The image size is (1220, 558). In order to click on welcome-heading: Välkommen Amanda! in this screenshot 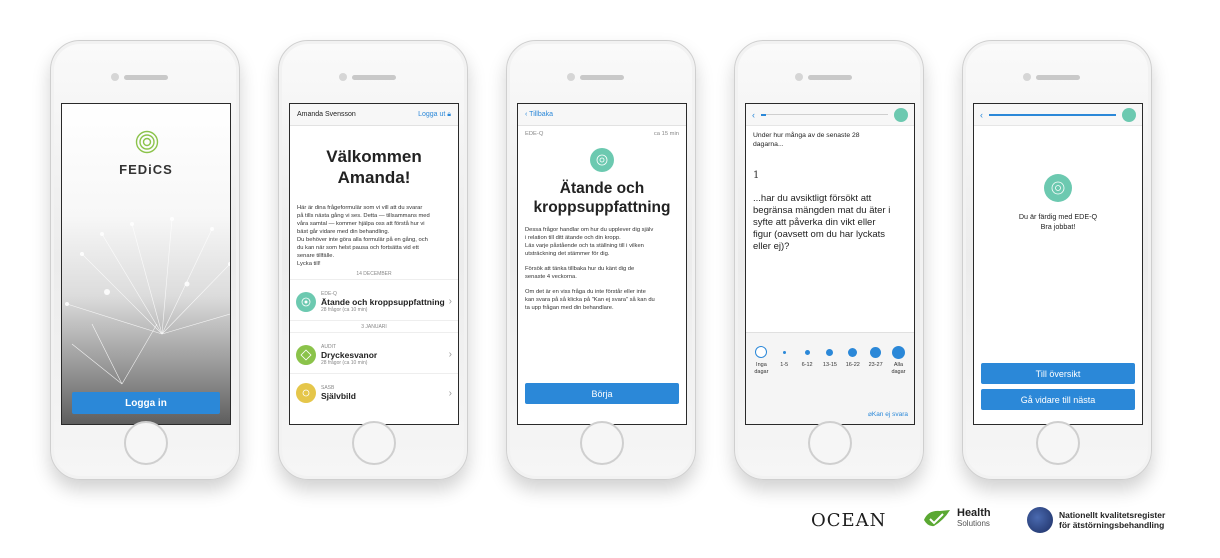, I will do `click(374, 167)`.